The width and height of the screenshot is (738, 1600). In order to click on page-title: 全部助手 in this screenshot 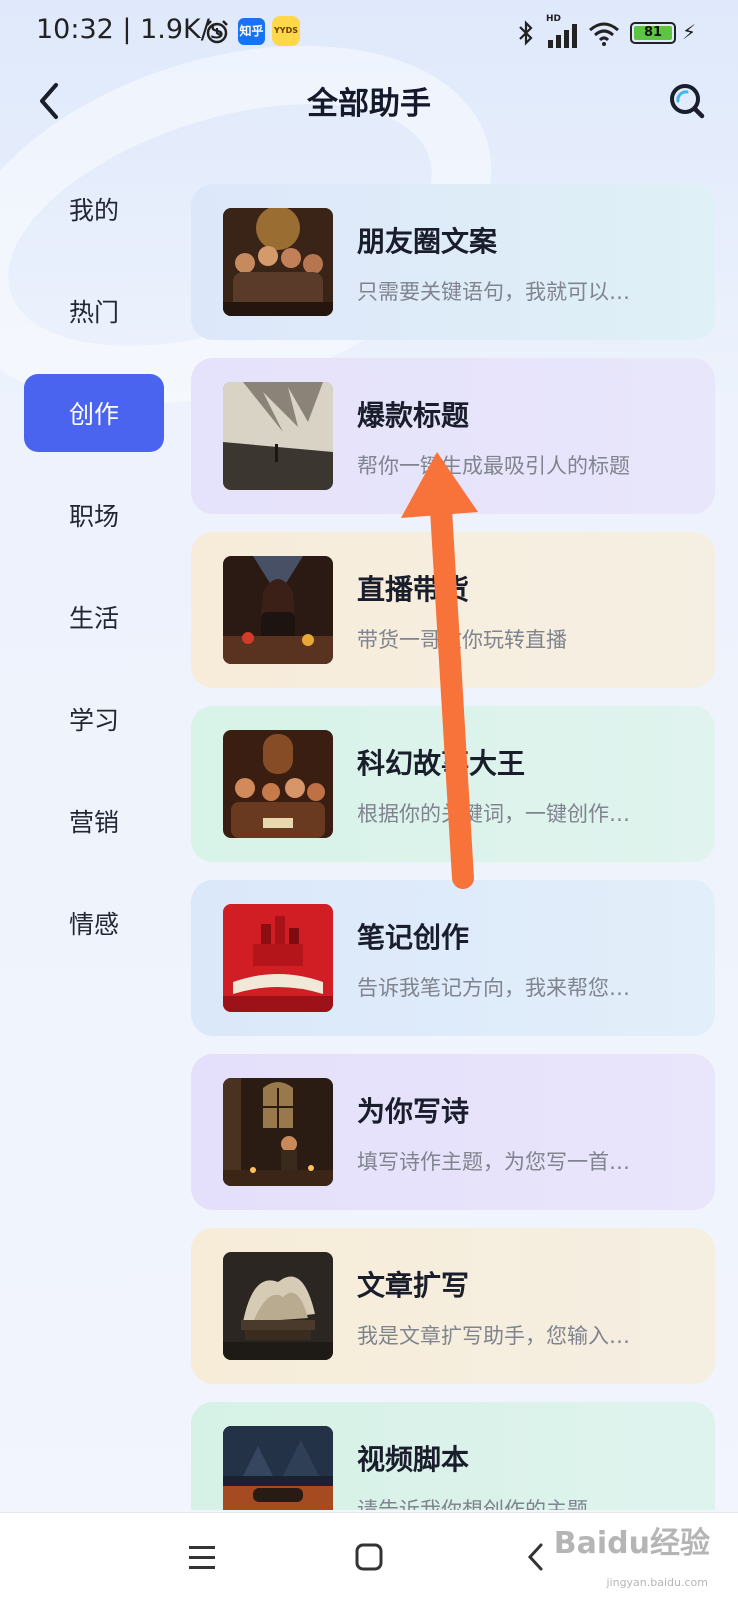, I will do `click(369, 104)`.